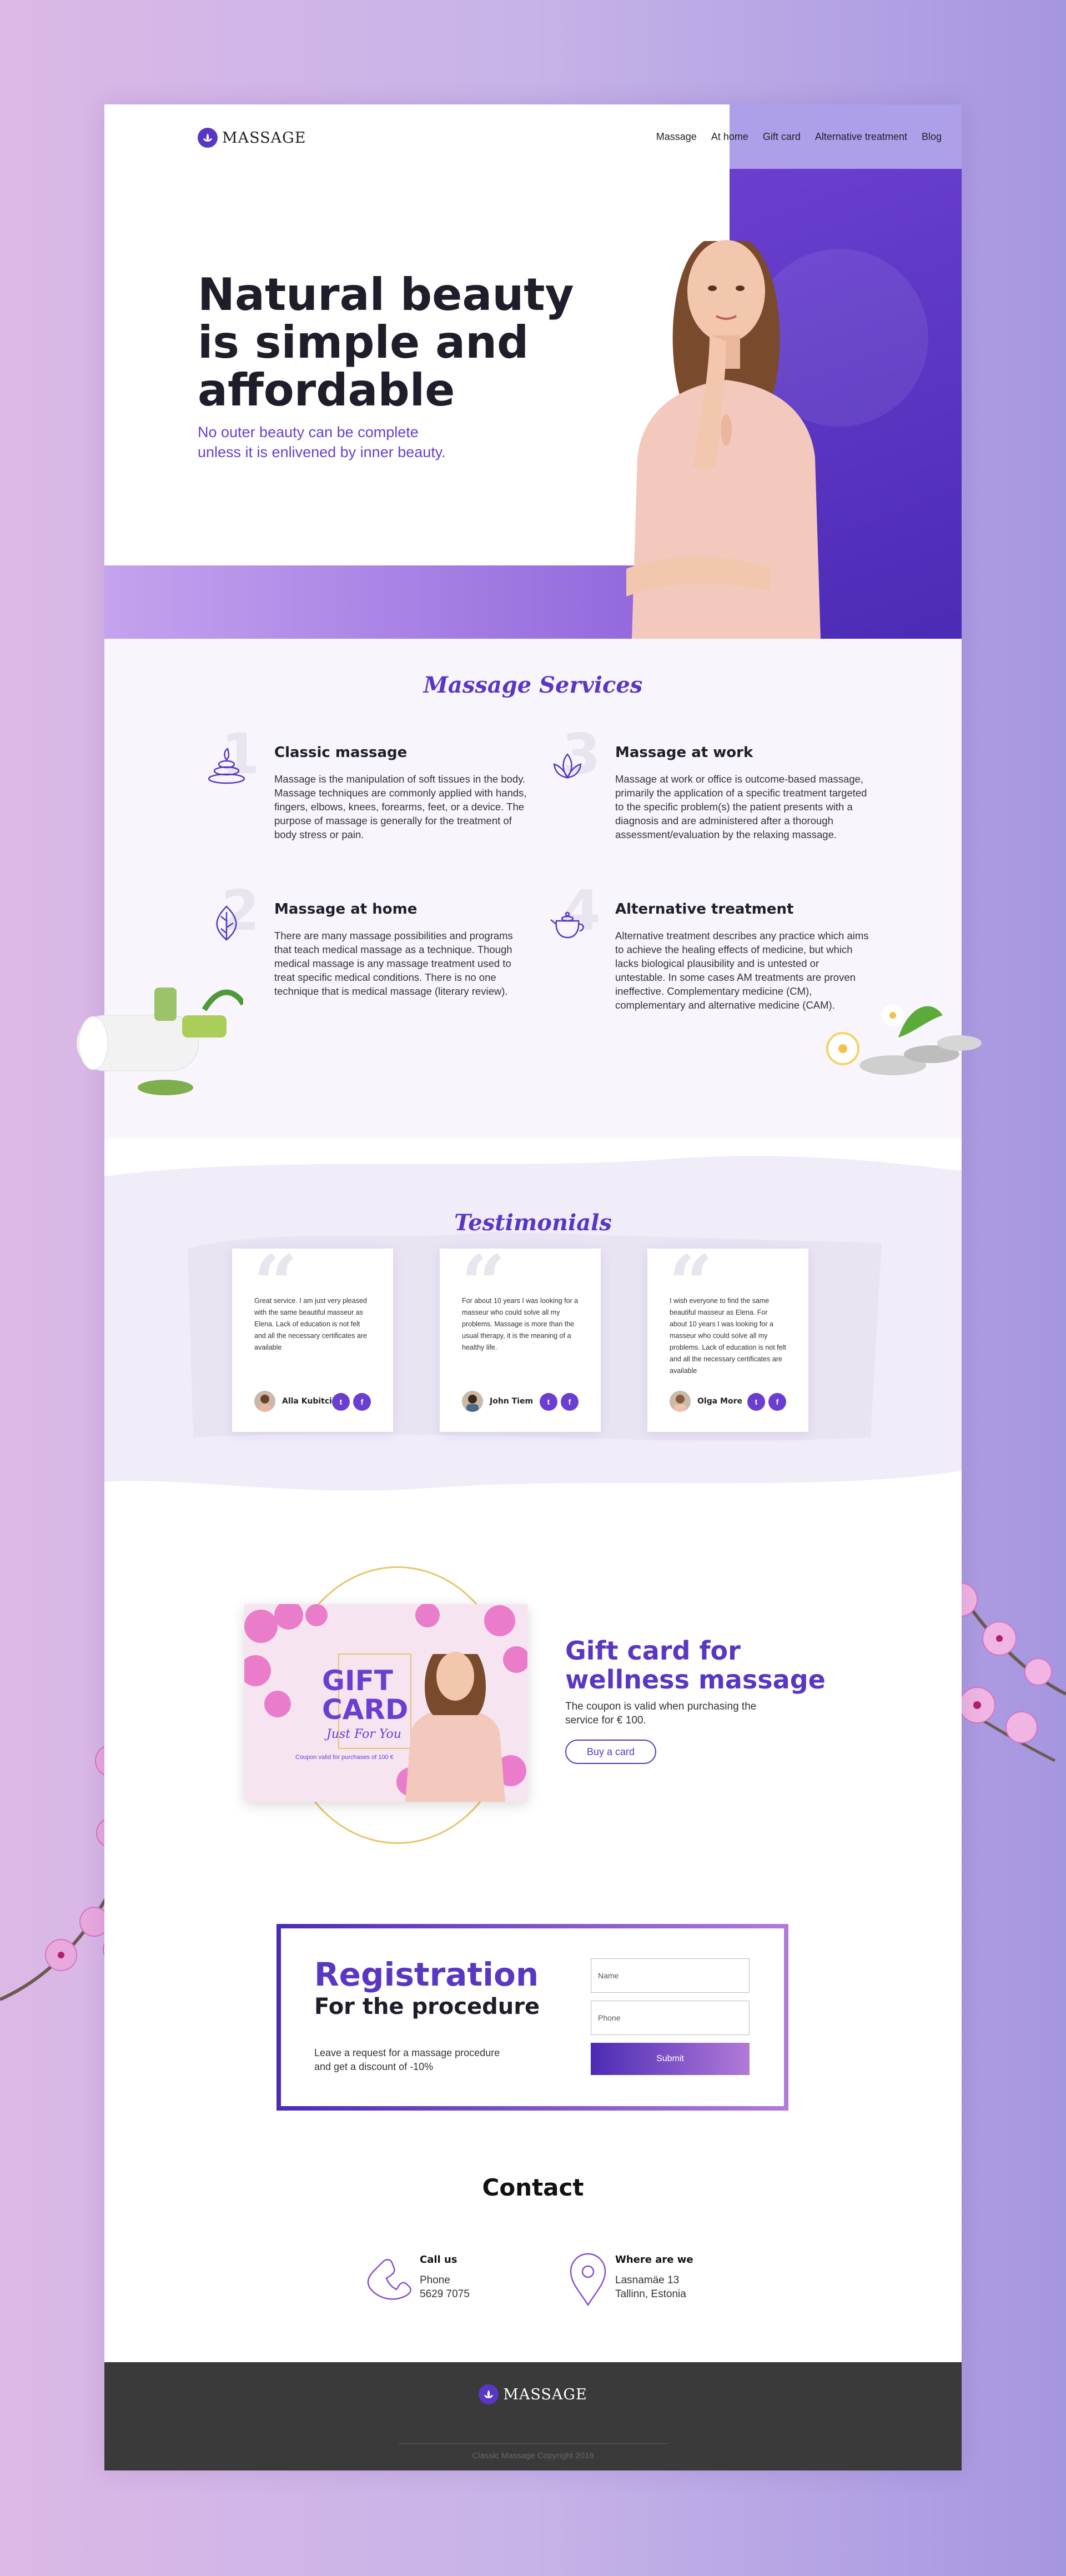  Describe the element at coordinates (932, 137) in the screenshot. I see `nav-blog: Blog` at that location.